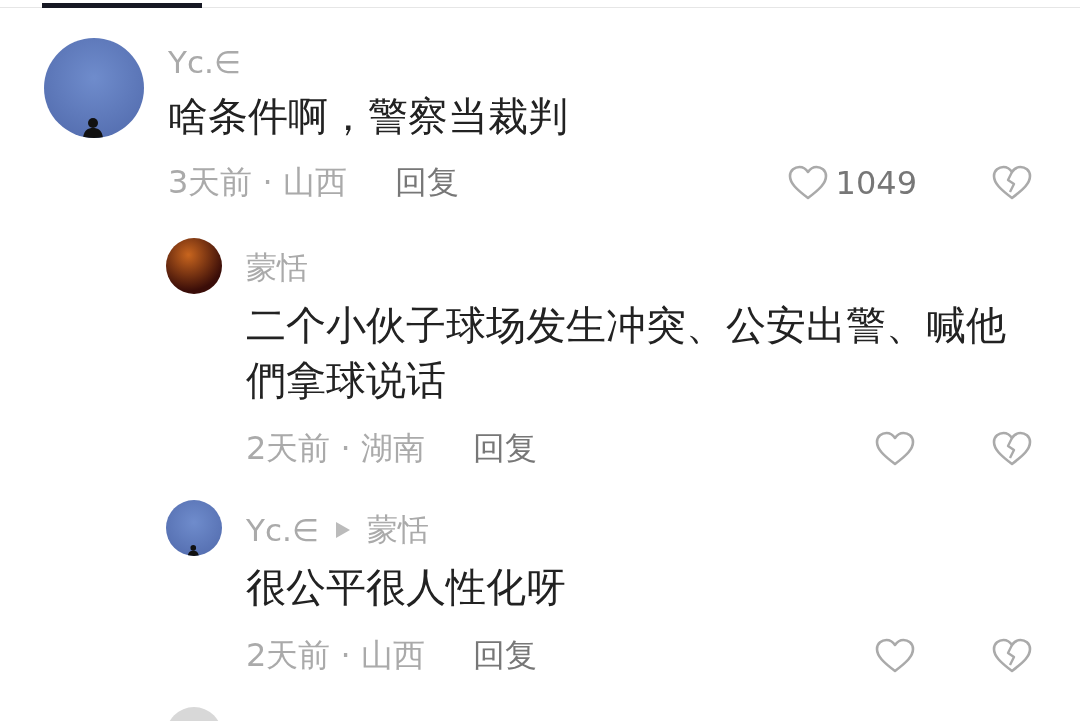 The height and width of the screenshot is (725, 1080). I want to click on comment-meta: 2天前 · 山西, so click(335, 655).